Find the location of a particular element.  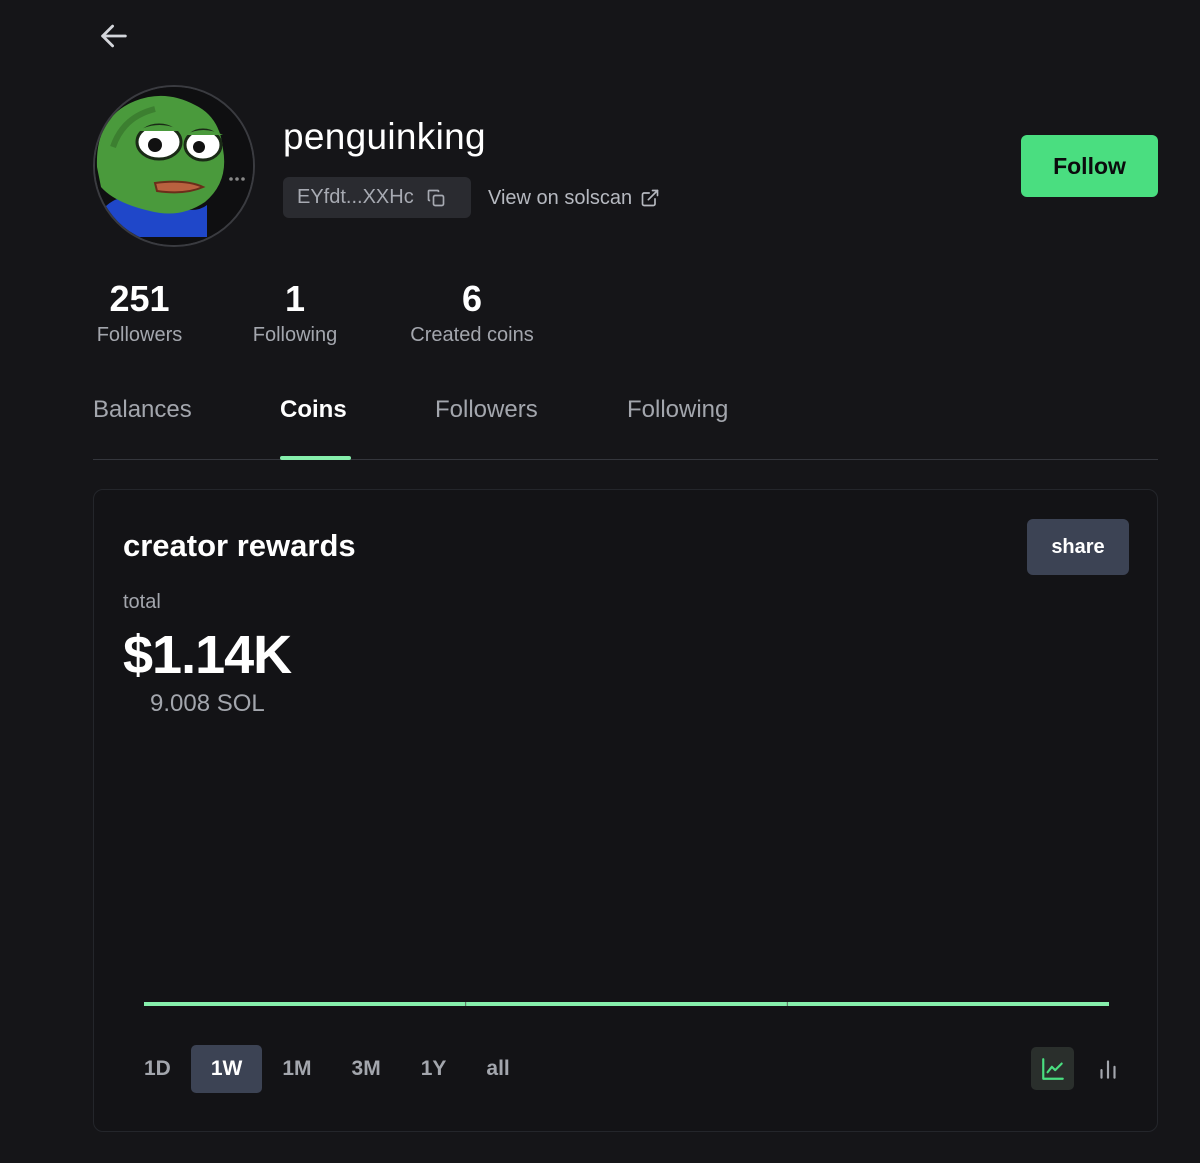

stat-value: 6 is located at coordinates (472, 298).